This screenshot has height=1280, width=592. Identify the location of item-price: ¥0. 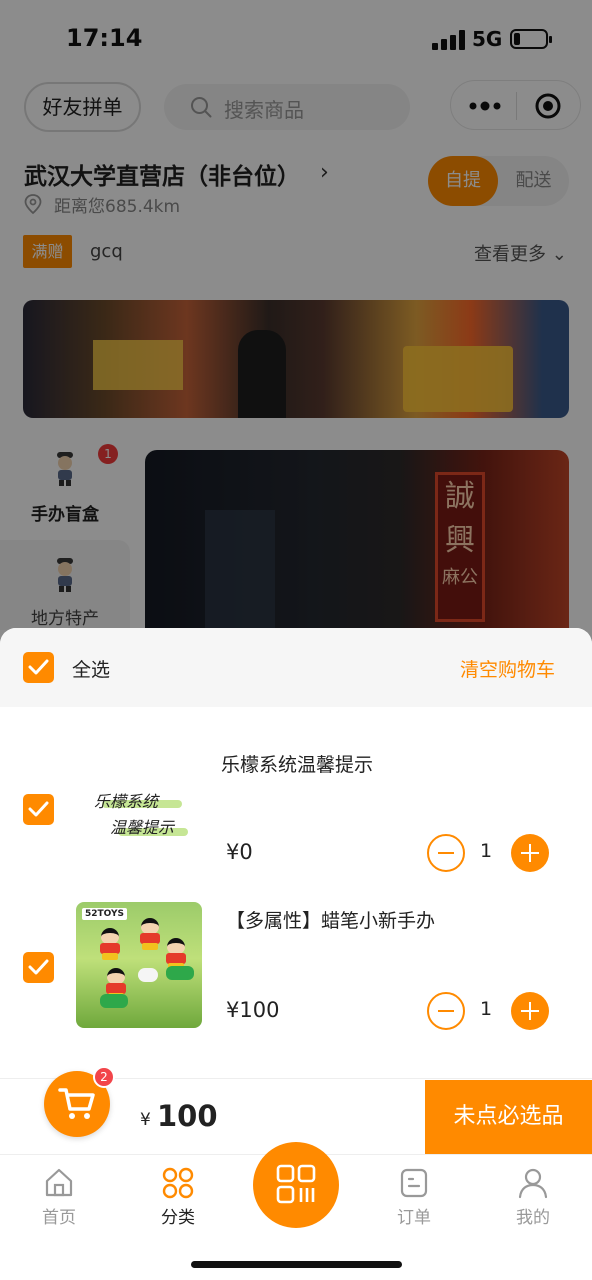
(239, 852).